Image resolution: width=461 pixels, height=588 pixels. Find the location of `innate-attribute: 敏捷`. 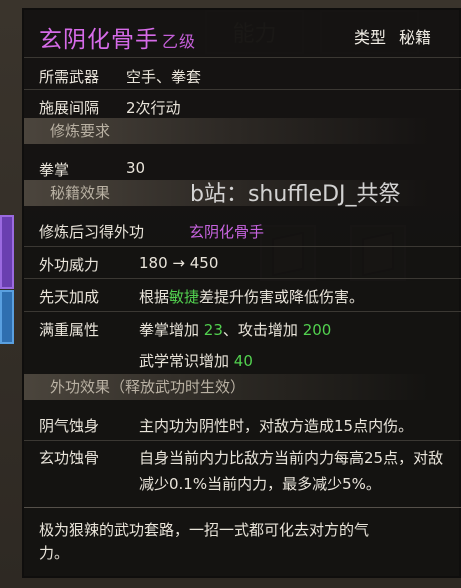

innate-attribute: 敏捷 is located at coordinates (184, 297).